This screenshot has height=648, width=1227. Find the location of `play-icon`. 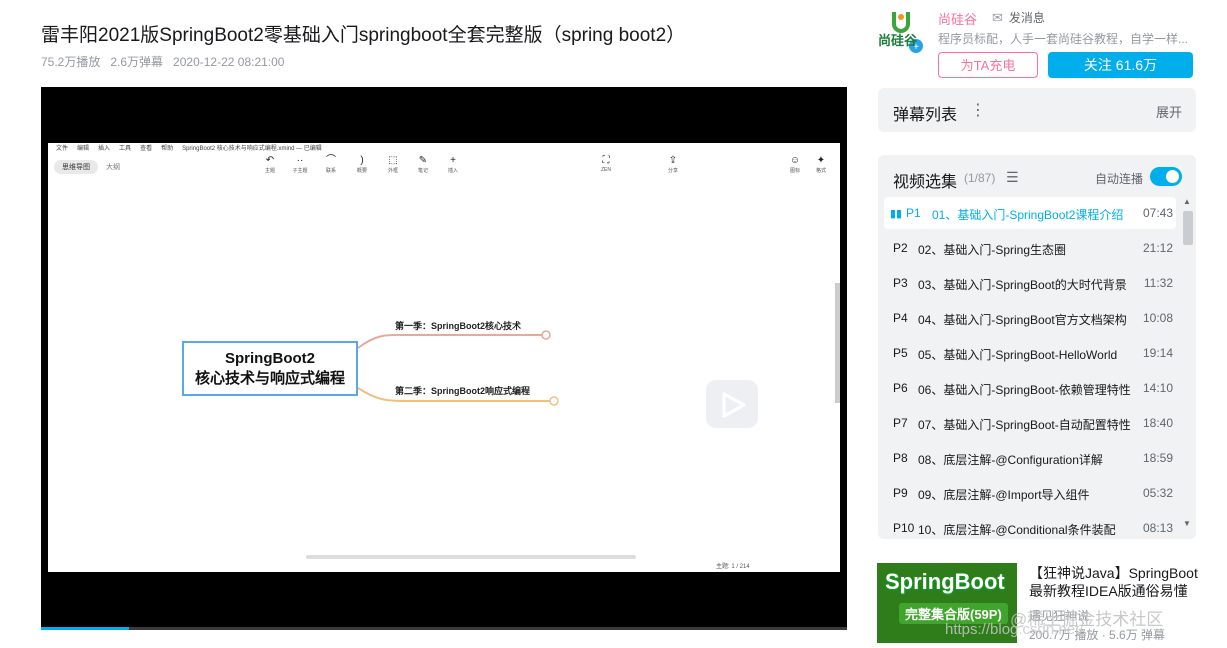

play-icon is located at coordinates (734, 405).